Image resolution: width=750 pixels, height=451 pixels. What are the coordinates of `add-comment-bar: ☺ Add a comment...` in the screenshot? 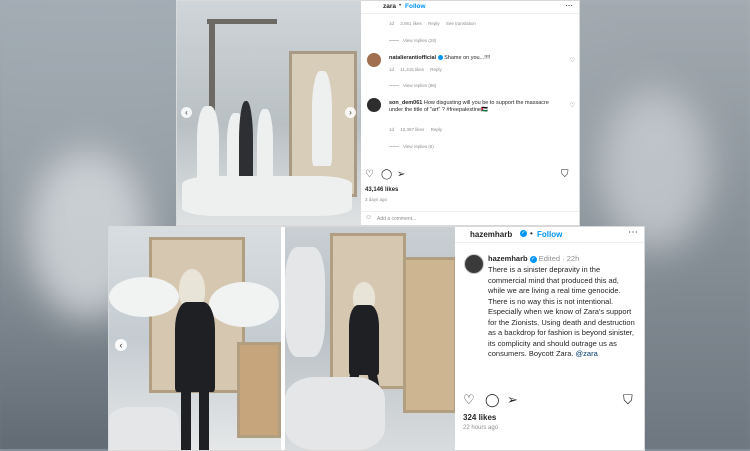 It's located at (470, 218).